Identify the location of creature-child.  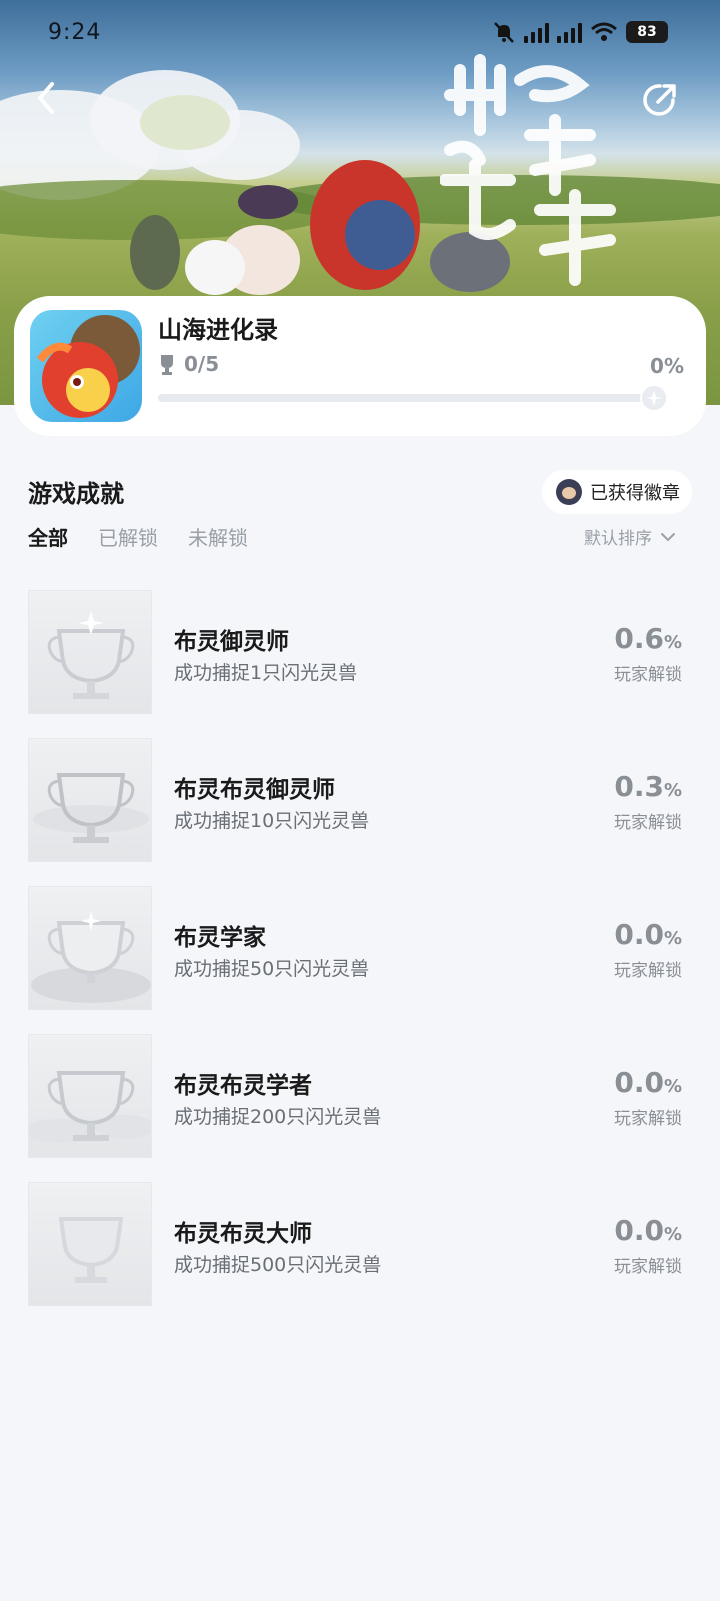
(155, 252).